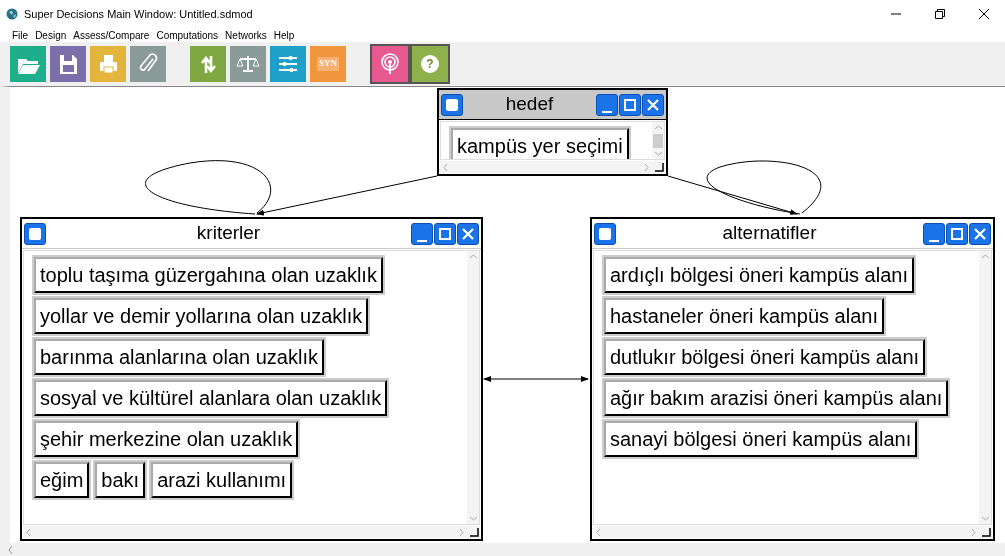 This screenshot has width=1005, height=556. I want to click on menu-item: Computations, so click(187, 35).